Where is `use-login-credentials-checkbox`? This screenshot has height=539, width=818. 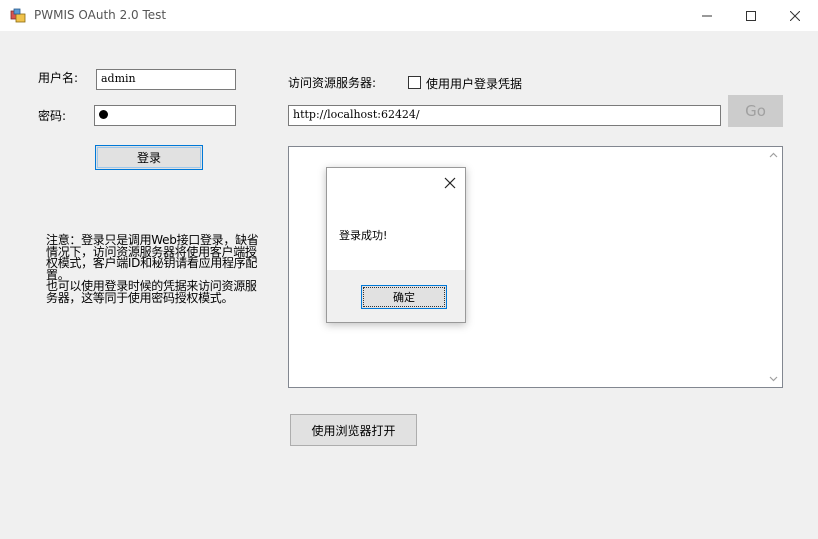 use-login-credentials-checkbox is located at coordinates (414, 82).